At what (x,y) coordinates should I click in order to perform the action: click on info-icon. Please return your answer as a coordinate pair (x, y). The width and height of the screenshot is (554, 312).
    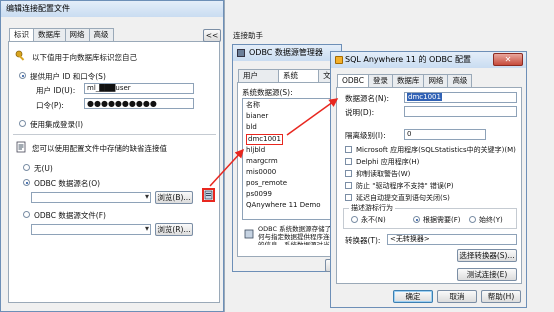
    Looking at the image, I should click on (249, 234).